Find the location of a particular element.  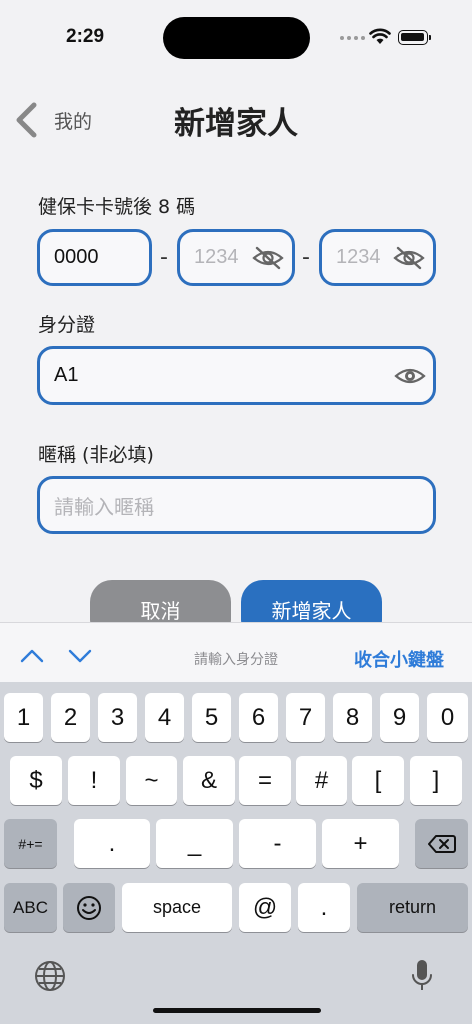

key-equals: = is located at coordinates (265, 780).